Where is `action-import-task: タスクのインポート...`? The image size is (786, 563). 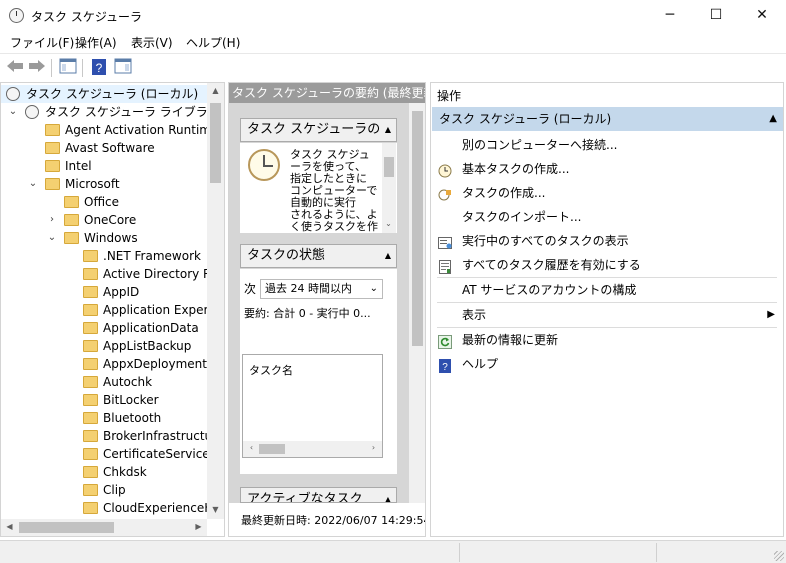 action-import-task: タスクのインポート... is located at coordinates (606, 217).